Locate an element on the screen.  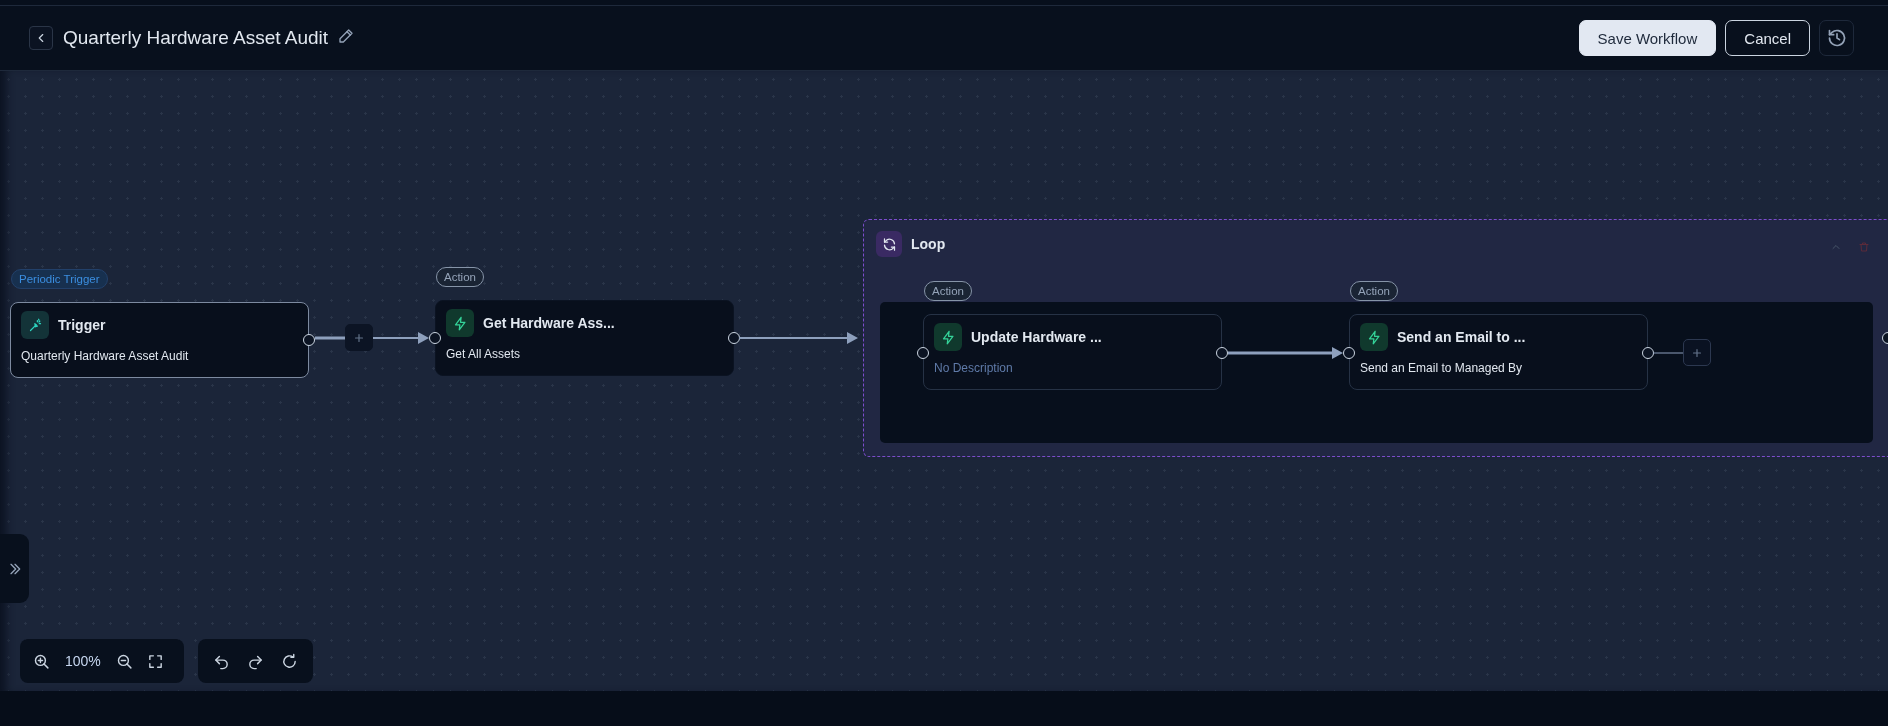
wand-icon is located at coordinates (35, 325).